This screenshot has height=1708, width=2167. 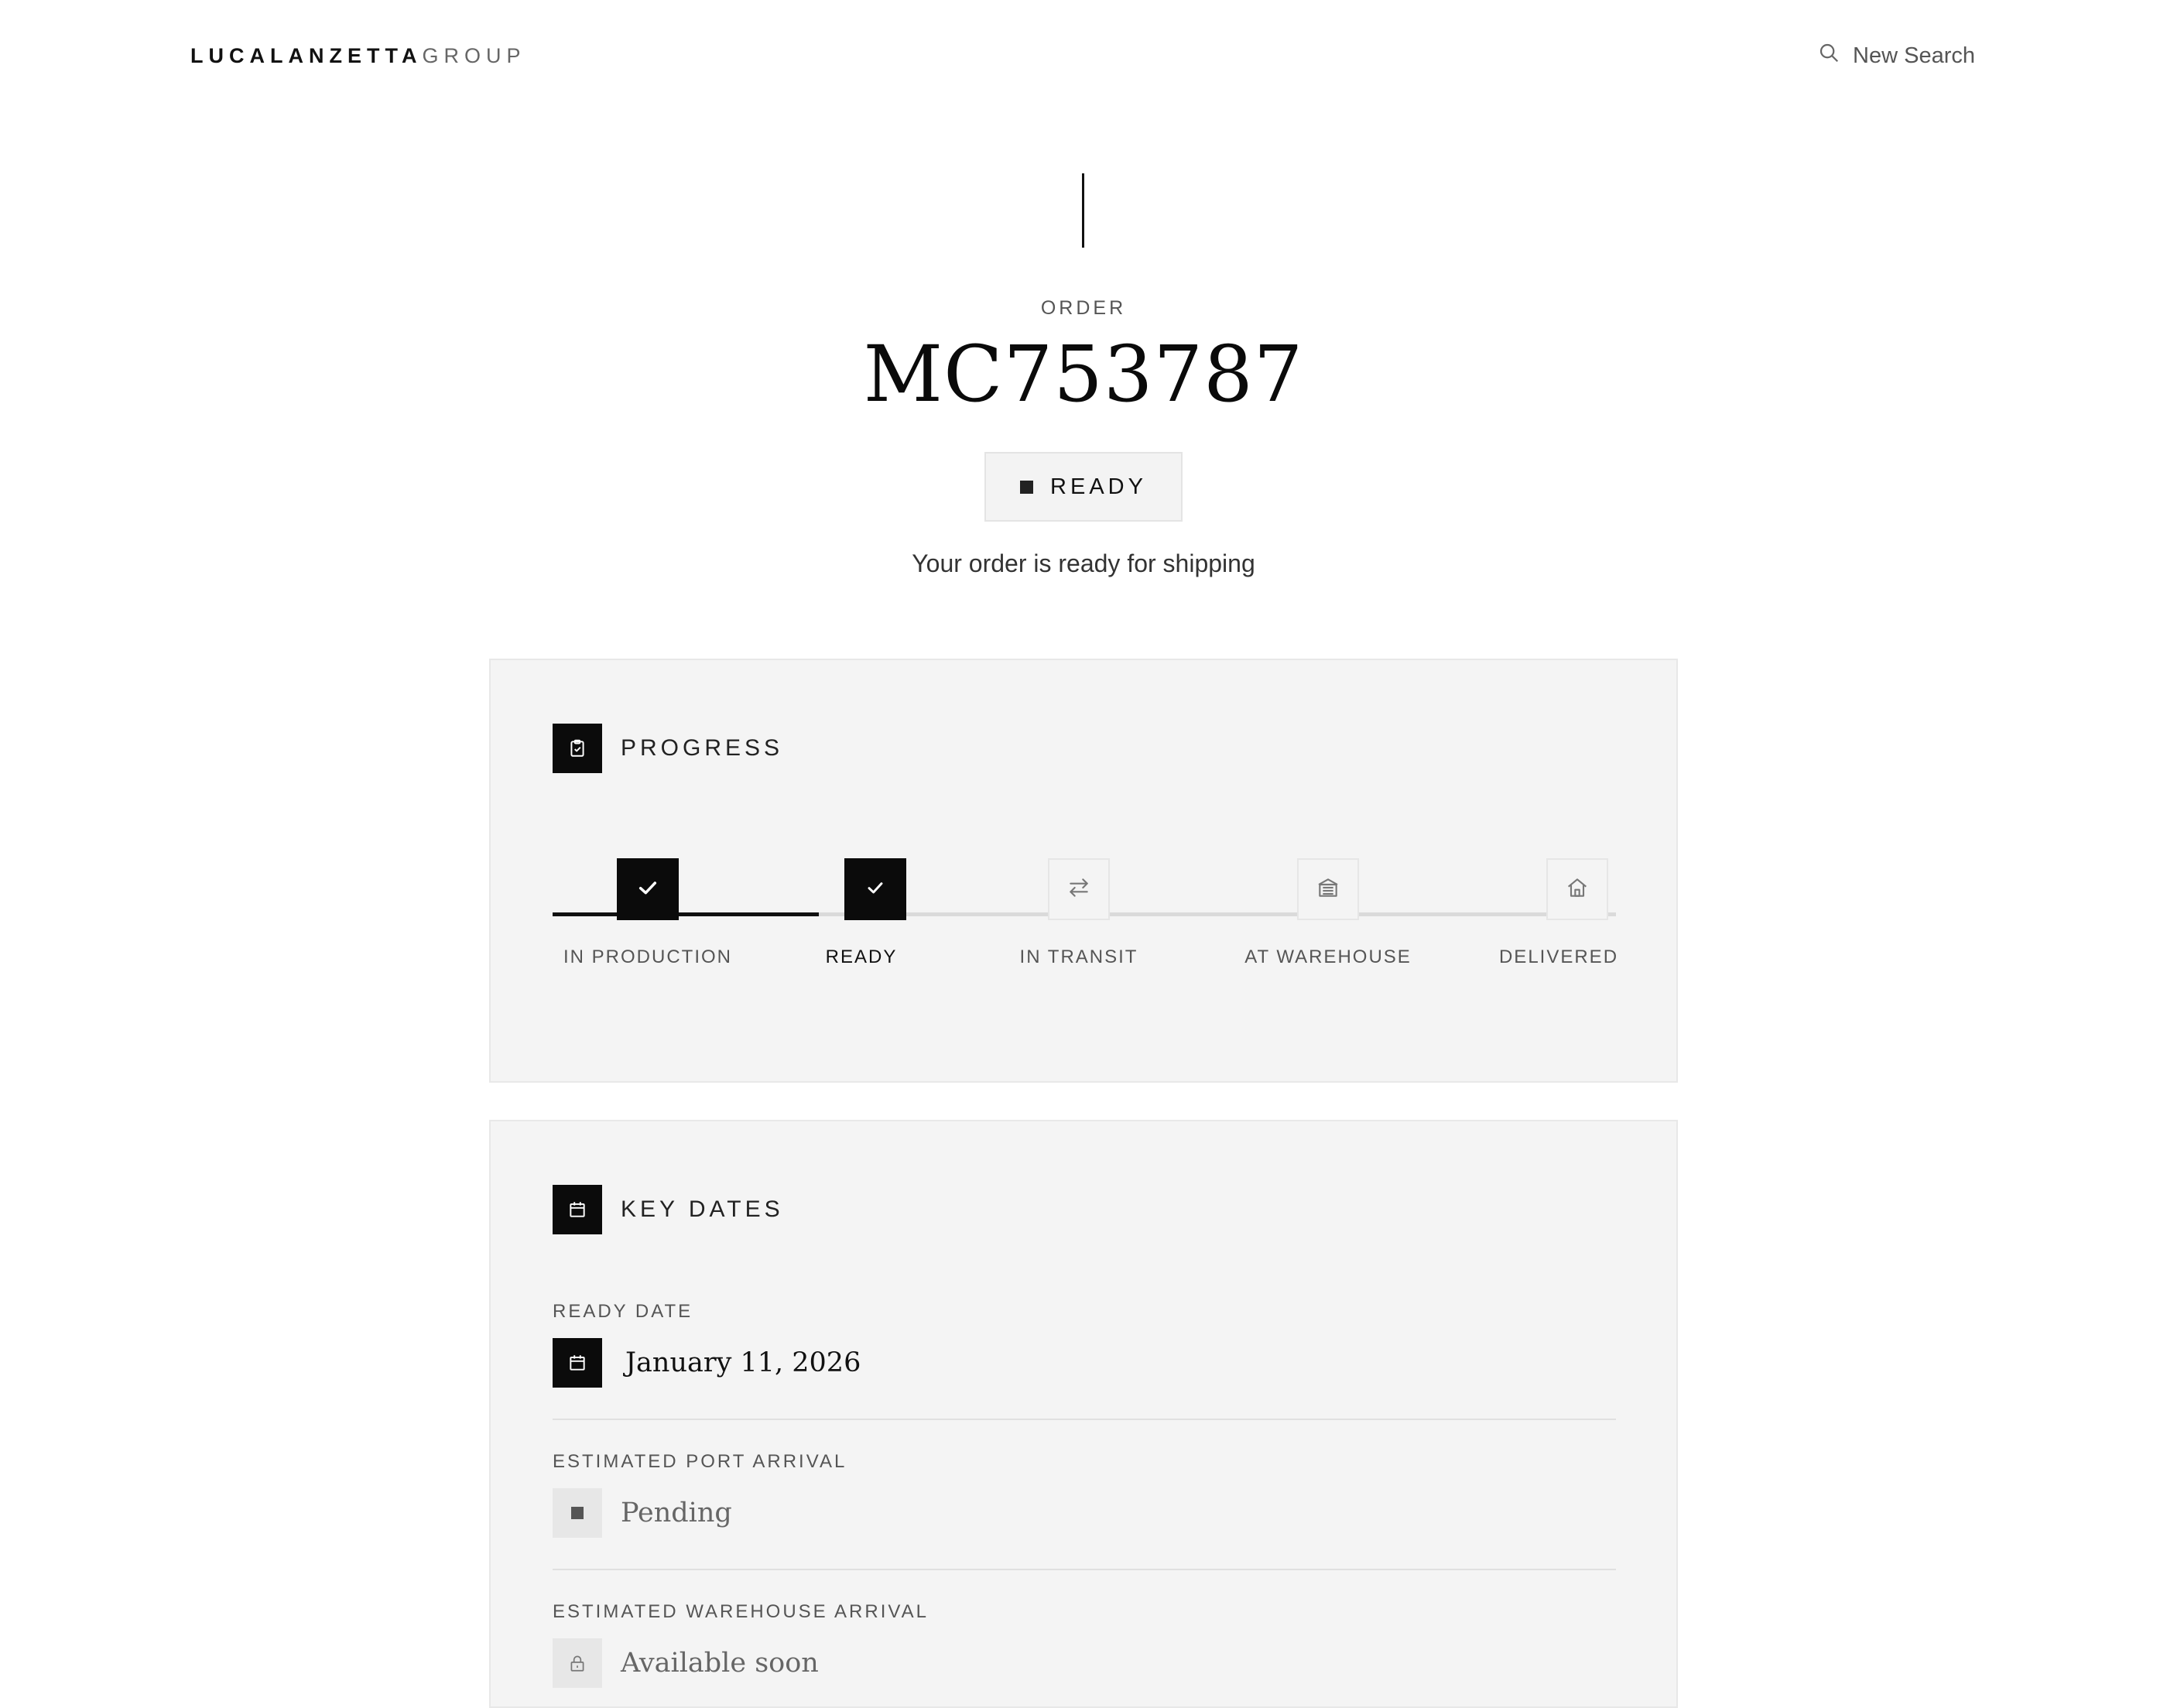 What do you see at coordinates (702, 748) in the screenshot?
I see `progress-title: PROGRESS` at bounding box center [702, 748].